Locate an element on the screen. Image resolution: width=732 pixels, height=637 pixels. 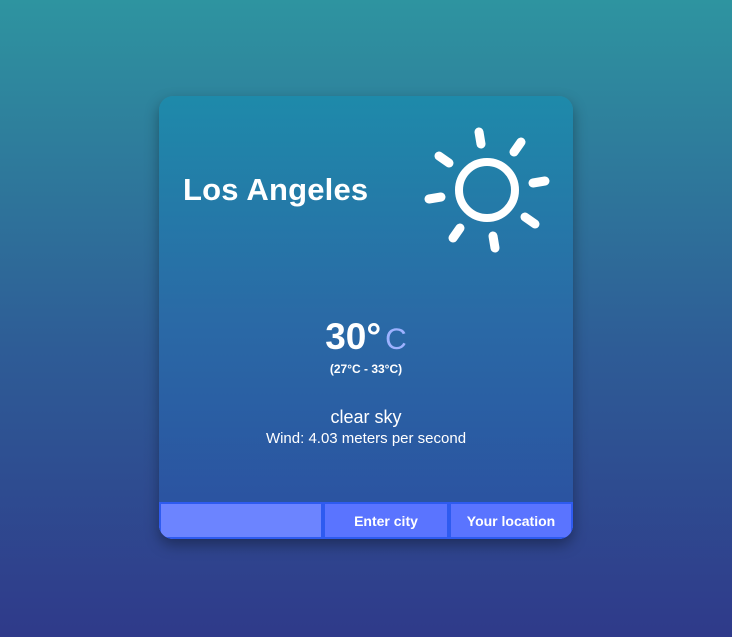
sun-icon is located at coordinates (487, 190).